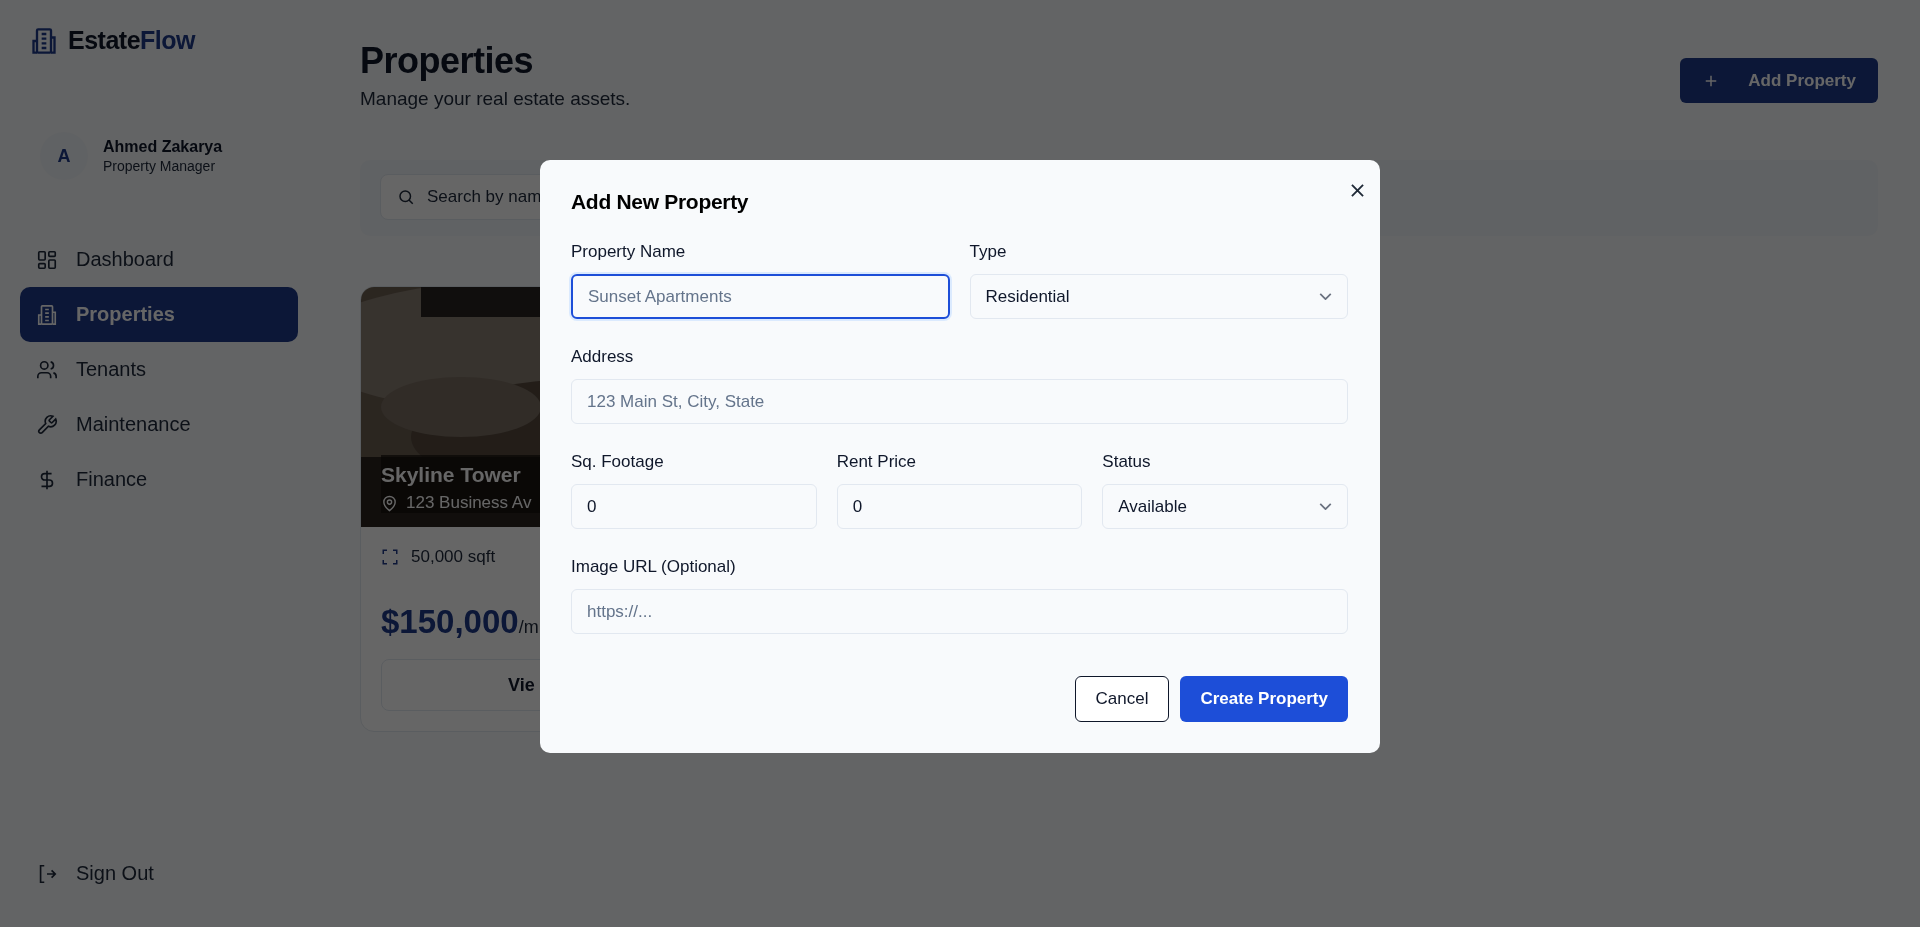  What do you see at coordinates (131, 40) in the screenshot?
I see `app-logo-text: EstateFlow` at bounding box center [131, 40].